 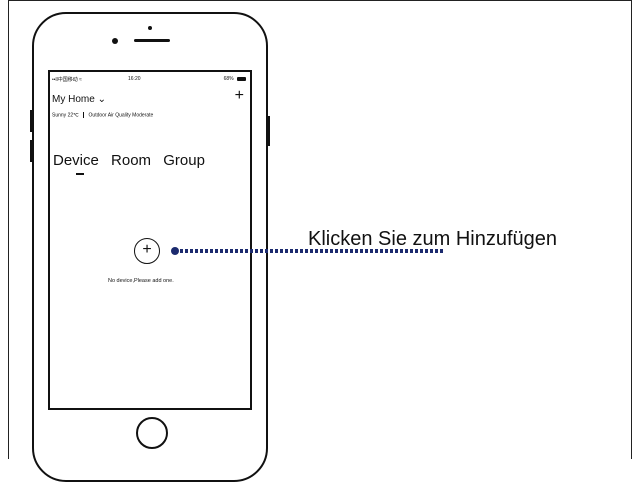 What do you see at coordinates (320, 0) in the screenshot?
I see `frame-top-line` at bounding box center [320, 0].